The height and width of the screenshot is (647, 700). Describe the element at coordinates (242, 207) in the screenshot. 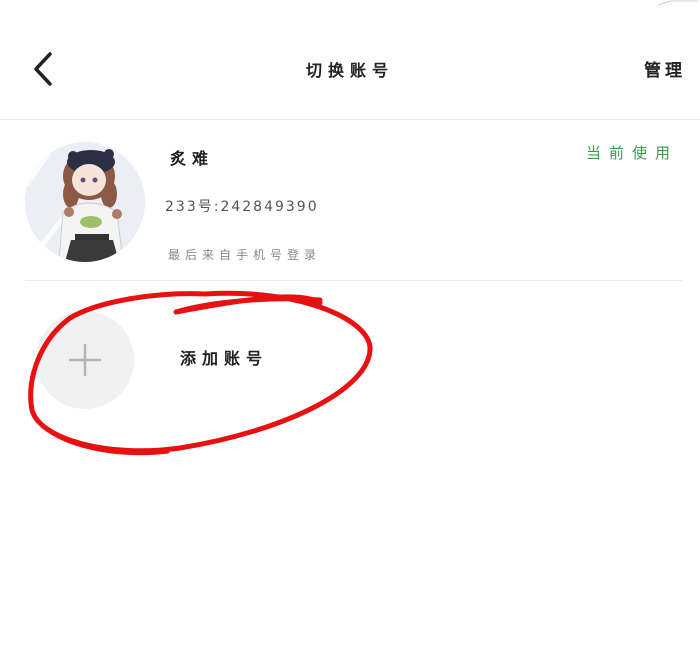

I see `account-id: 233号:242849390` at that location.